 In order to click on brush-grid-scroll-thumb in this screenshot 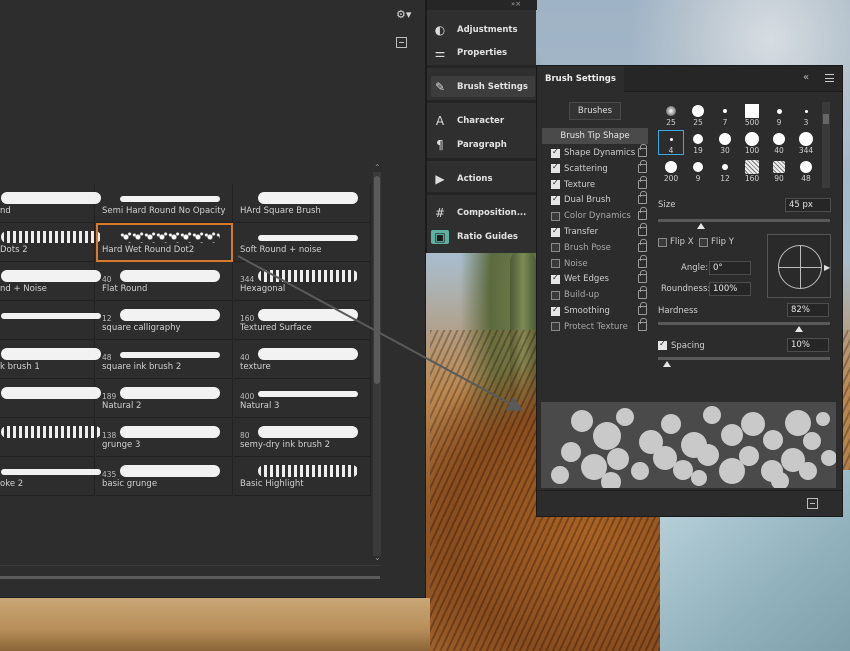, I will do `click(377, 280)`.